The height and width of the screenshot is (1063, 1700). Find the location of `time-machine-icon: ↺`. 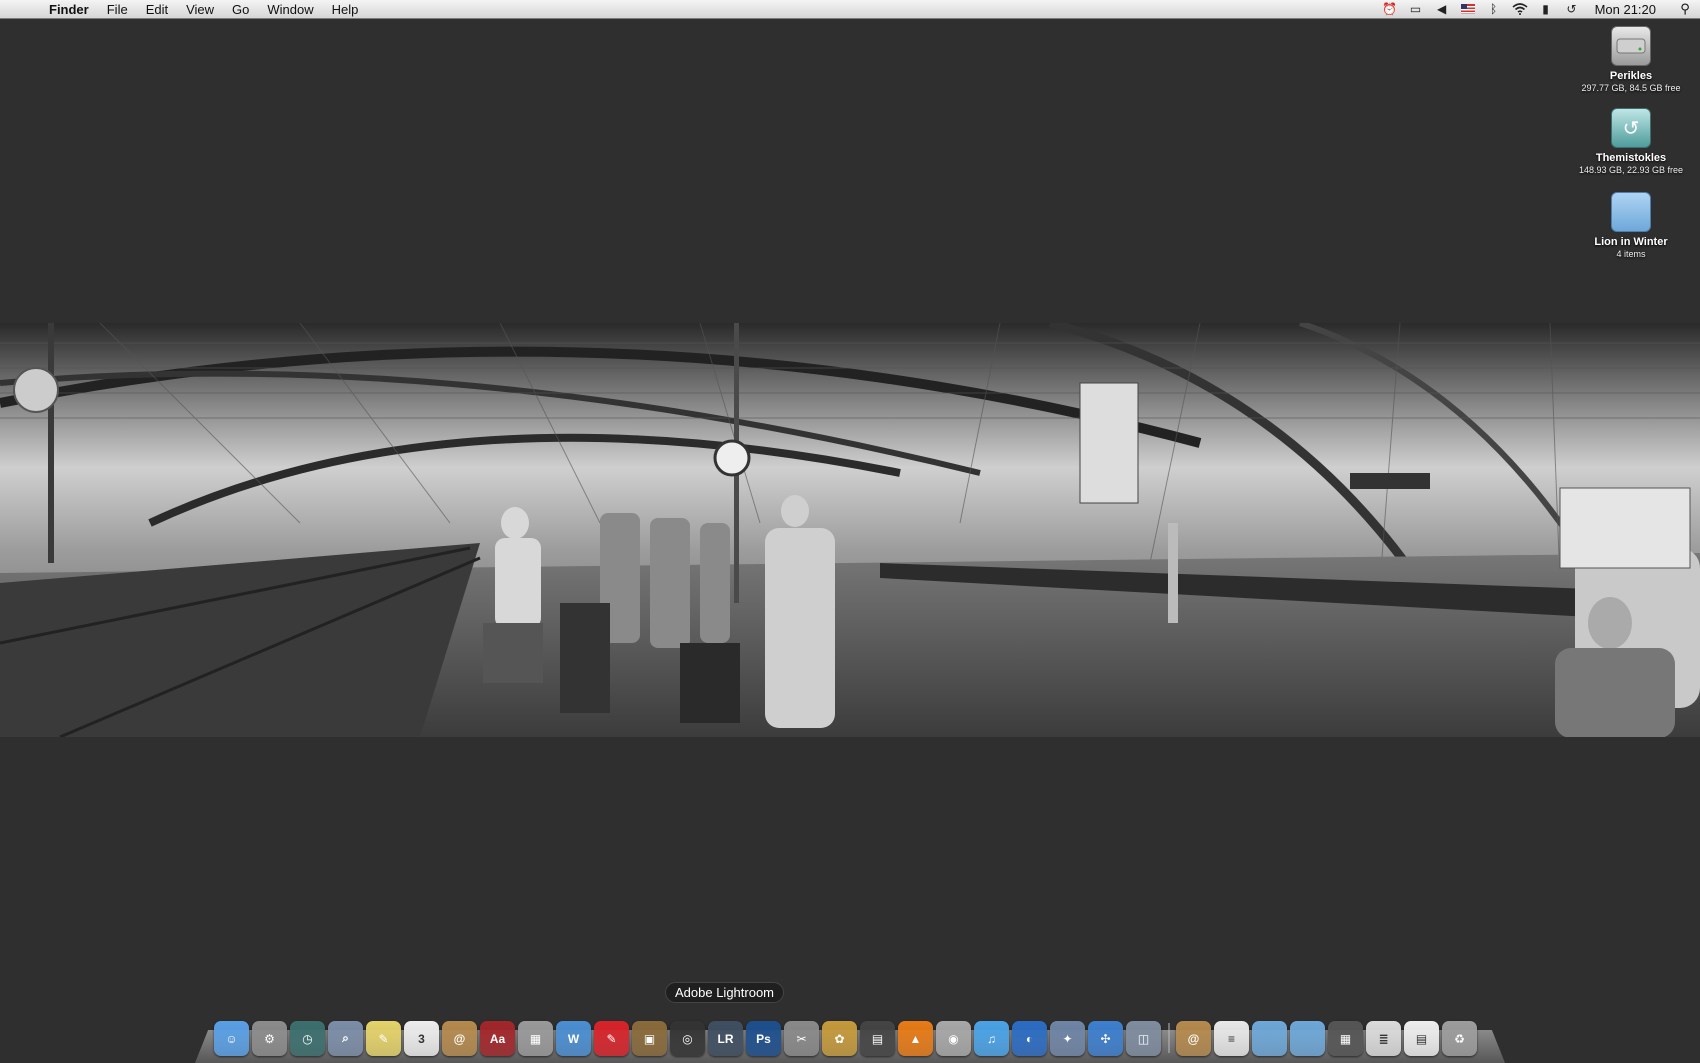

time-machine-icon: ↺ is located at coordinates (1572, 9).